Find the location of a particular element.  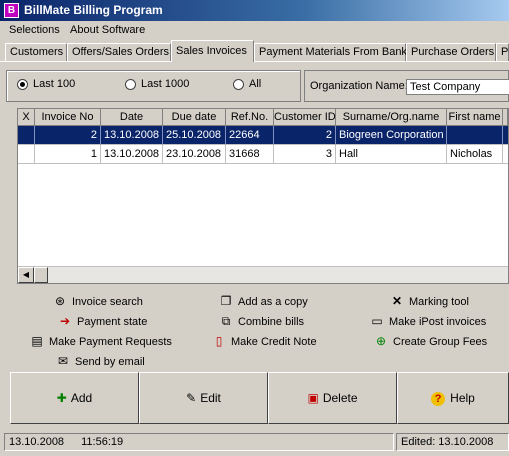

marking-tool-action: ✕ Marking tool is located at coordinates (429, 301).